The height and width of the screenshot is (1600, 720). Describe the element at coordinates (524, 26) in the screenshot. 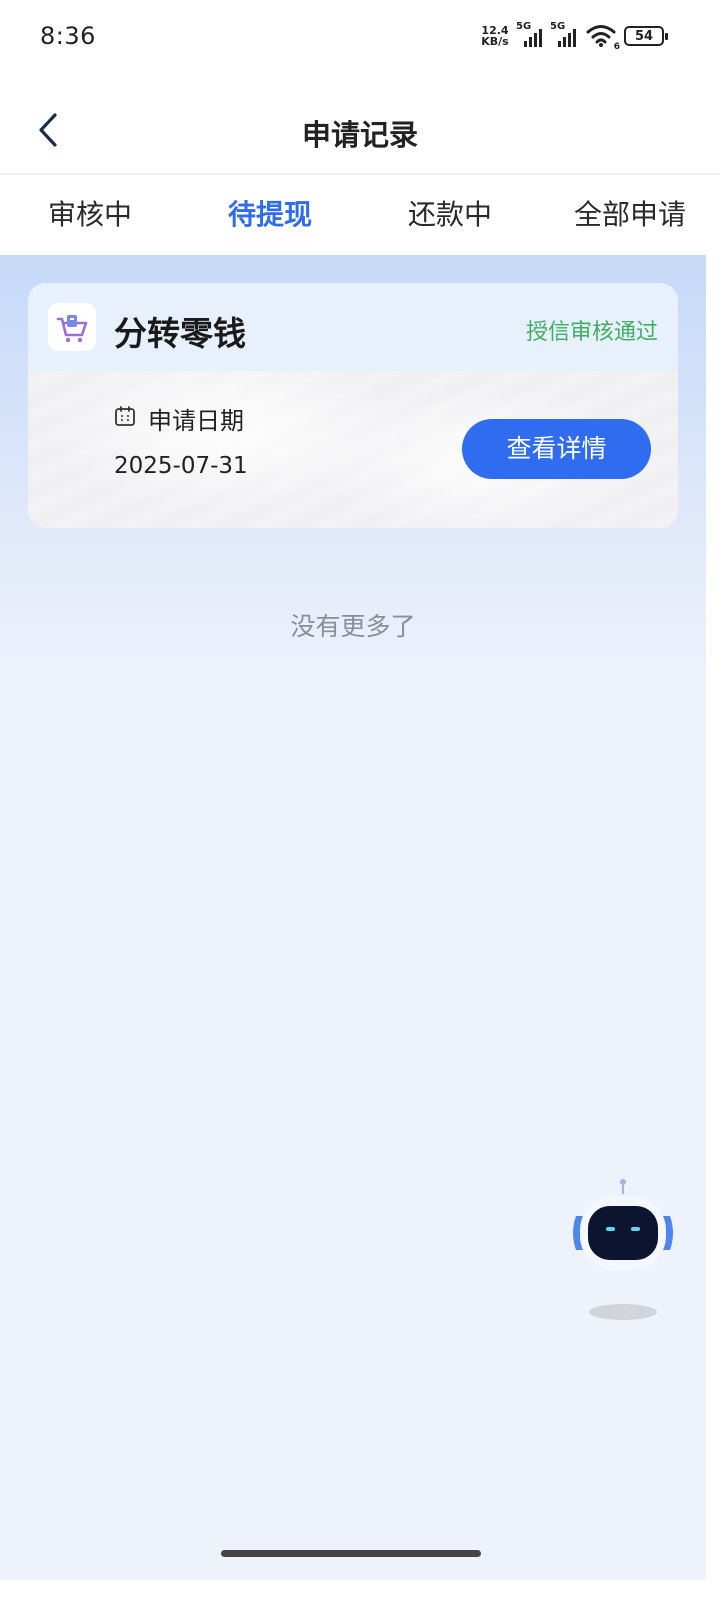

I see `signal-type-label: 5G` at that location.